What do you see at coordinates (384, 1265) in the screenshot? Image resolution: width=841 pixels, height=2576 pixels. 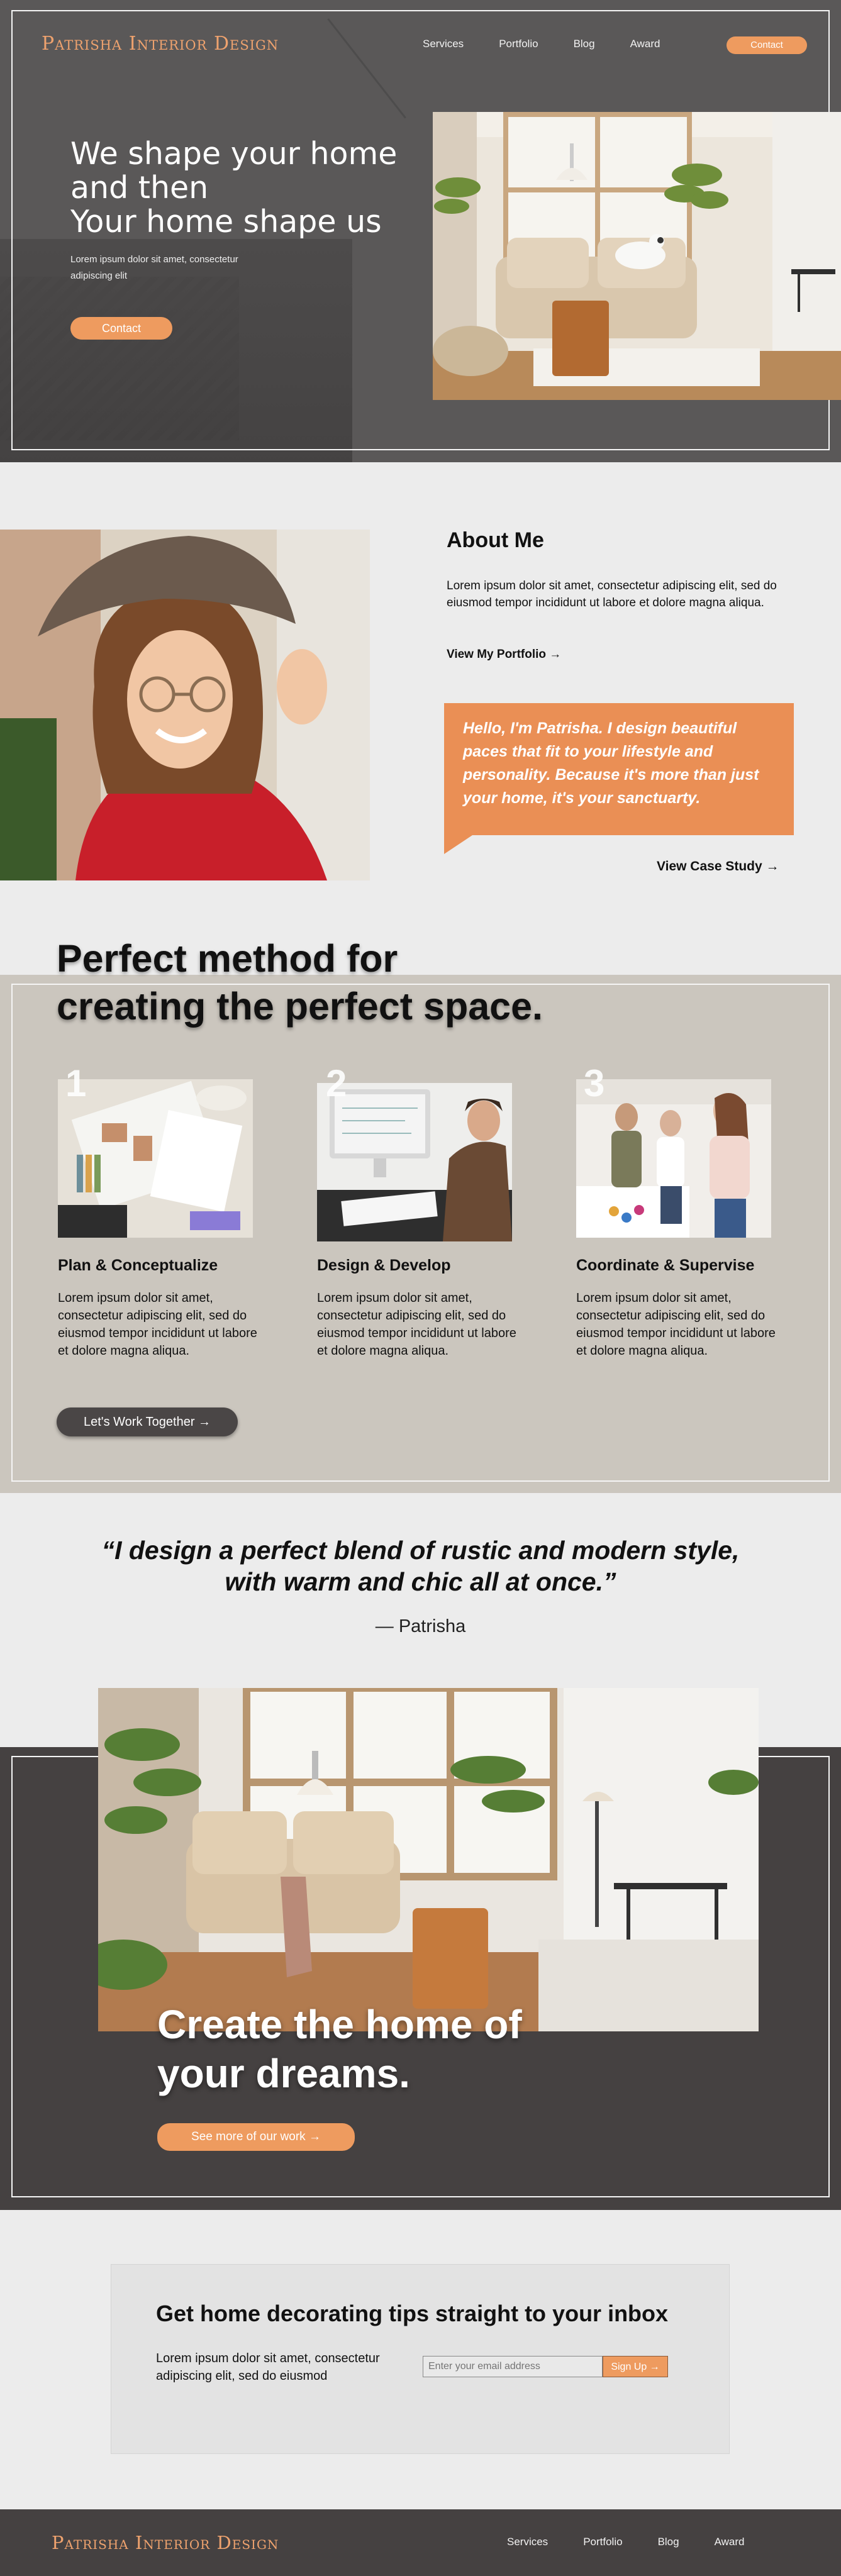 I see `step-2-title: Design & Develop` at bounding box center [384, 1265].